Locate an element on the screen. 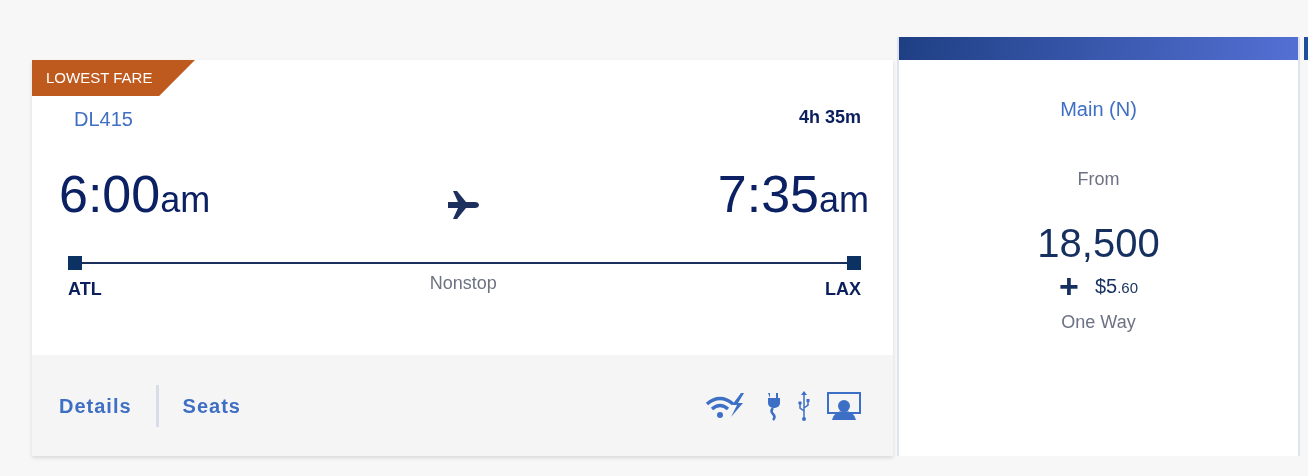  fare-class: Main (N) is located at coordinates (1098, 109).